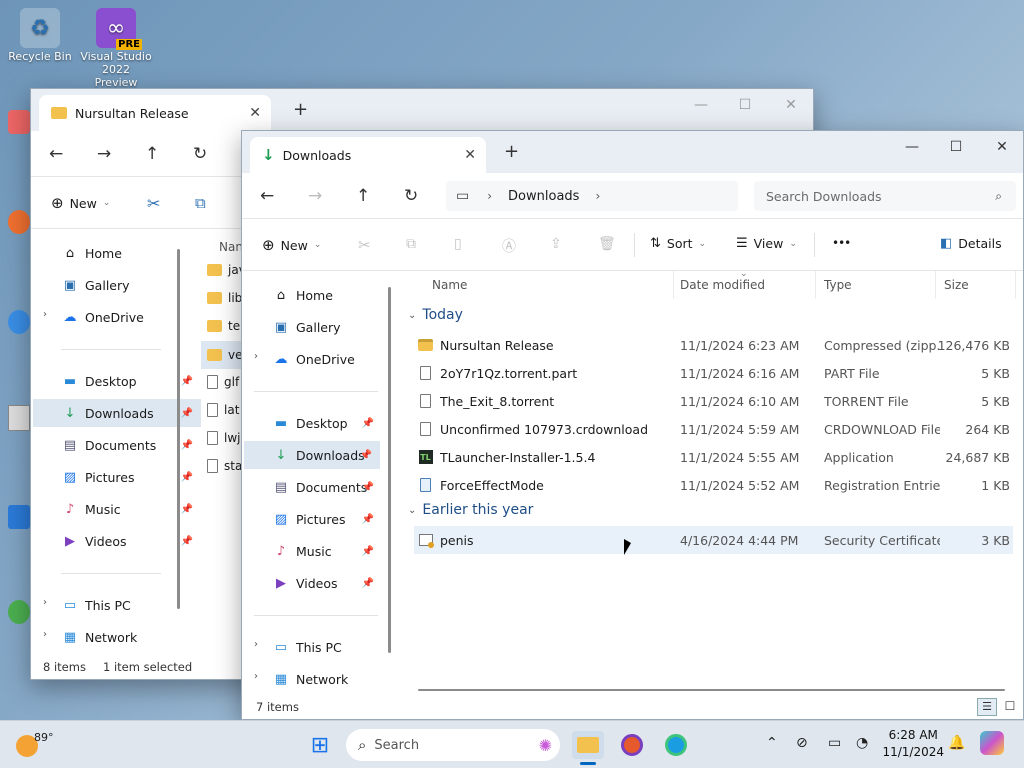  What do you see at coordinates (509, 246) in the screenshot?
I see `rename-icon: Ⓐ` at bounding box center [509, 246].